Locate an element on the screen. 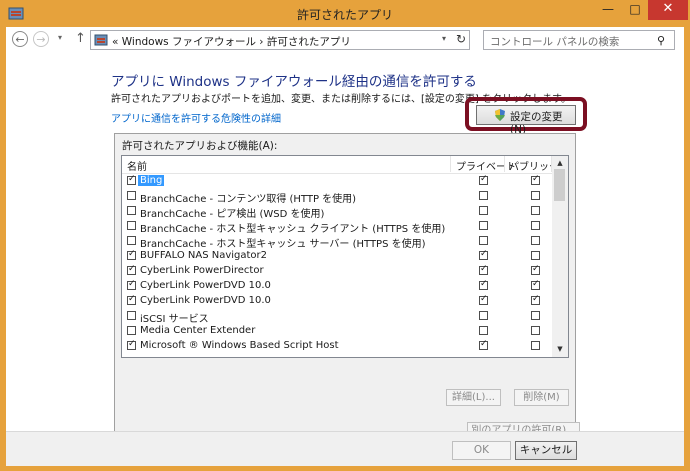  search-input: コントロール パネルの検索 ⚲ is located at coordinates (579, 40).